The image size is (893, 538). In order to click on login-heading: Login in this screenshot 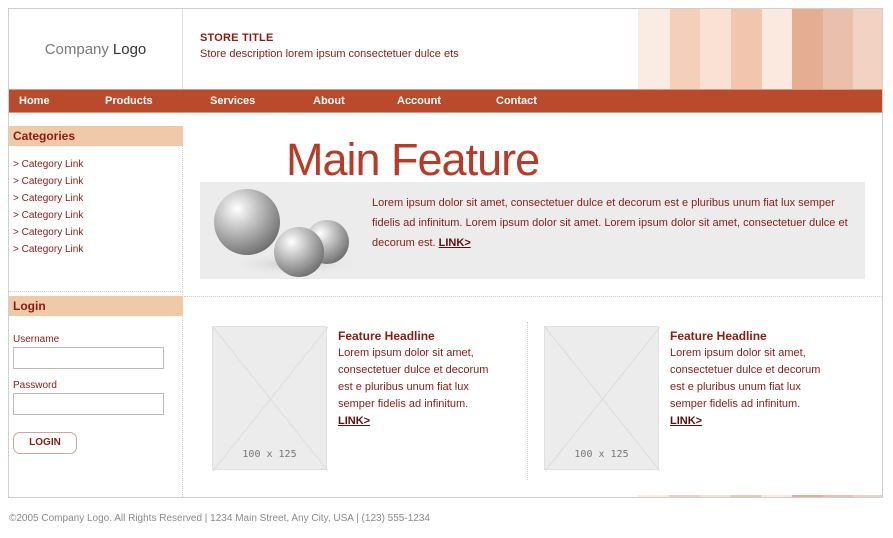, I will do `click(96, 306)`.